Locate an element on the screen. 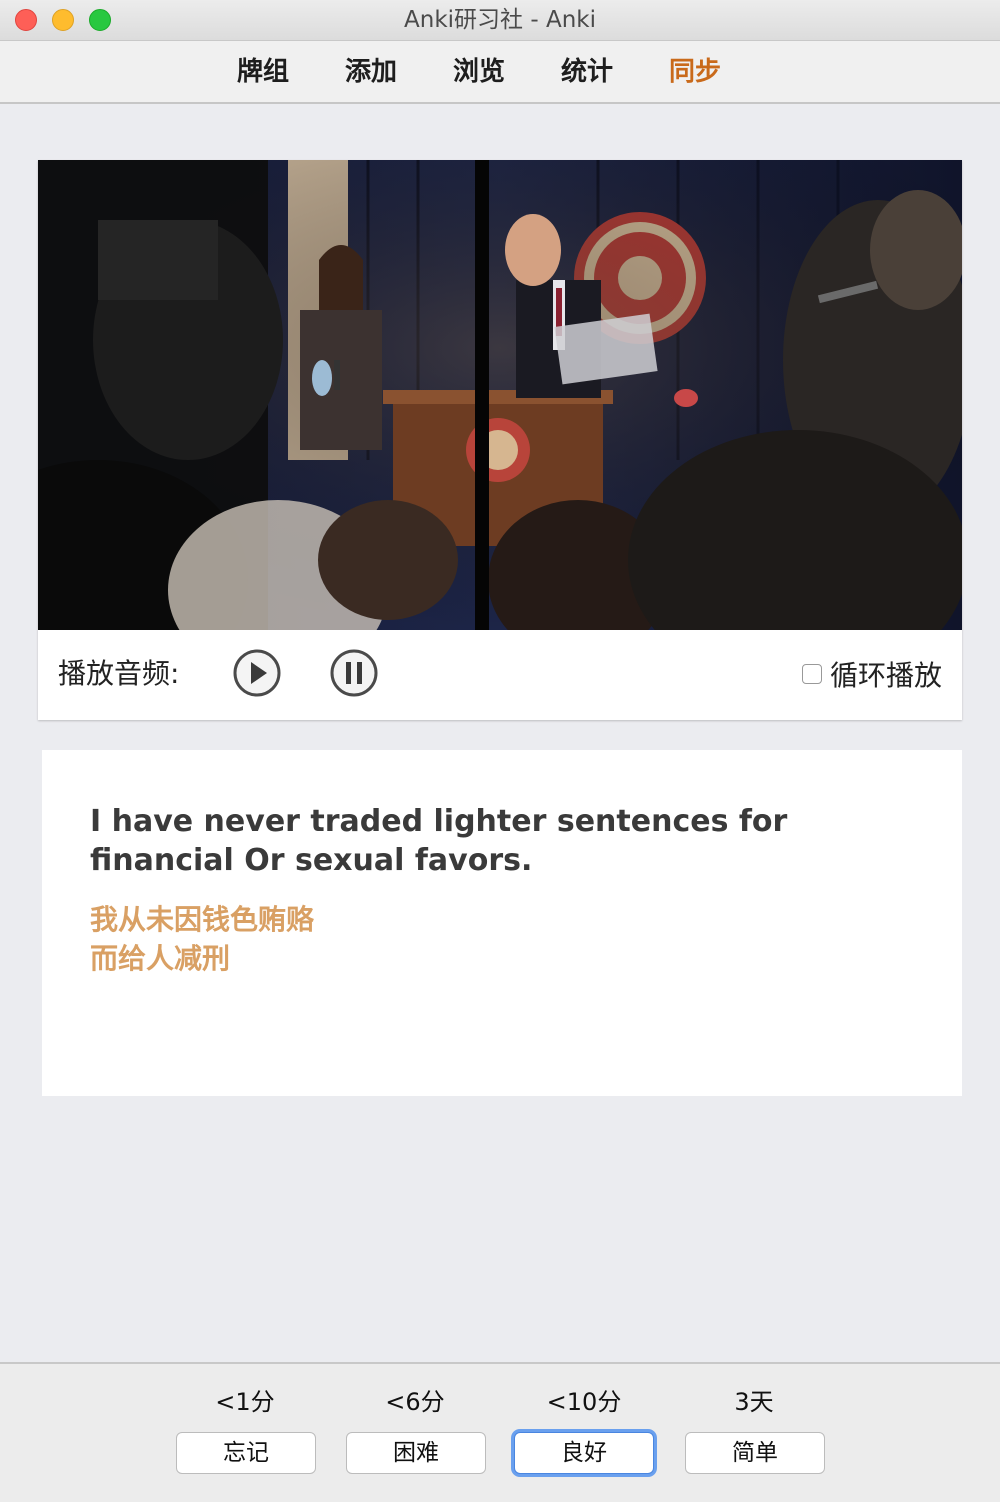 The height and width of the screenshot is (1502, 1000). main-toolbar: 牌组 添加 浏览 统计 同步 is located at coordinates (500, 72).